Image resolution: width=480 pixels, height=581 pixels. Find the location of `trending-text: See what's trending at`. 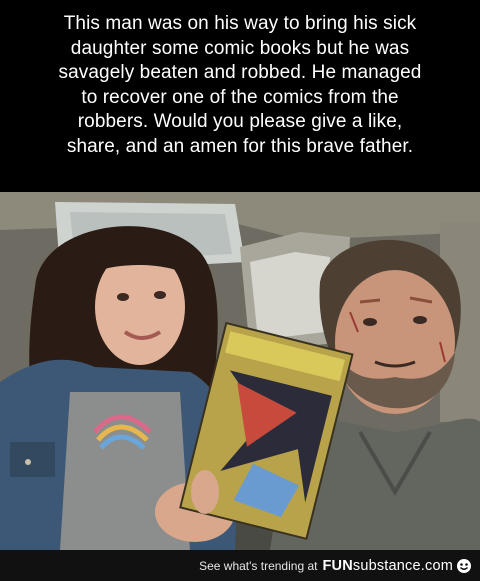

trending-text: See what's trending at is located at coordinates (258, 566).